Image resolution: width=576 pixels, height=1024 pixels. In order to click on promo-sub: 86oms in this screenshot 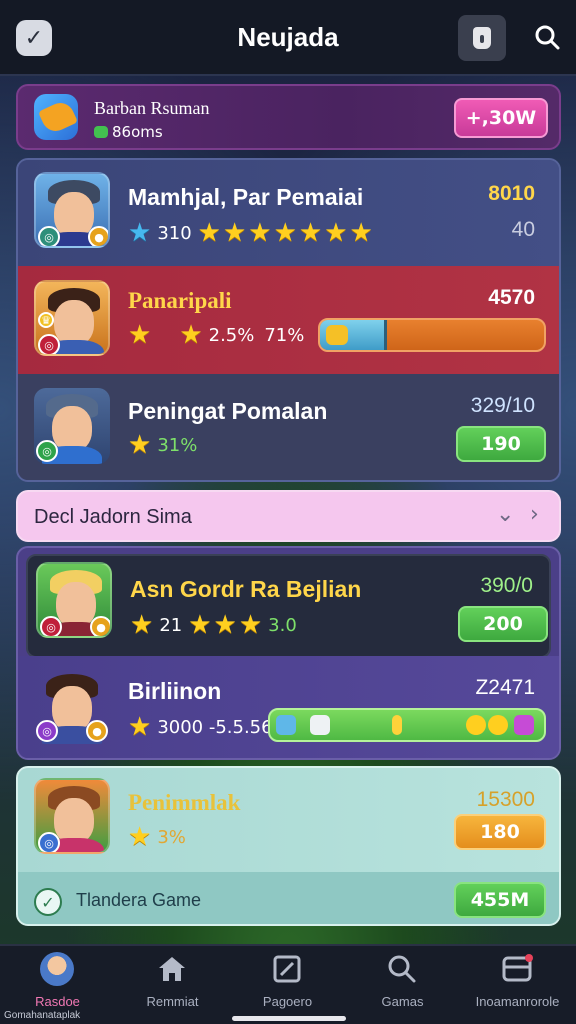, I will do `click(128, 132)`.